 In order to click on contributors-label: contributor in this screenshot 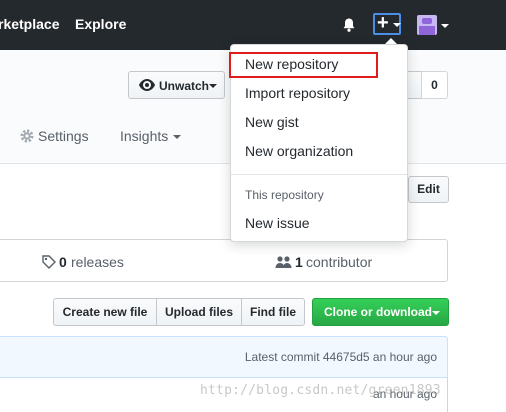, I will do `click(339, 262)`.